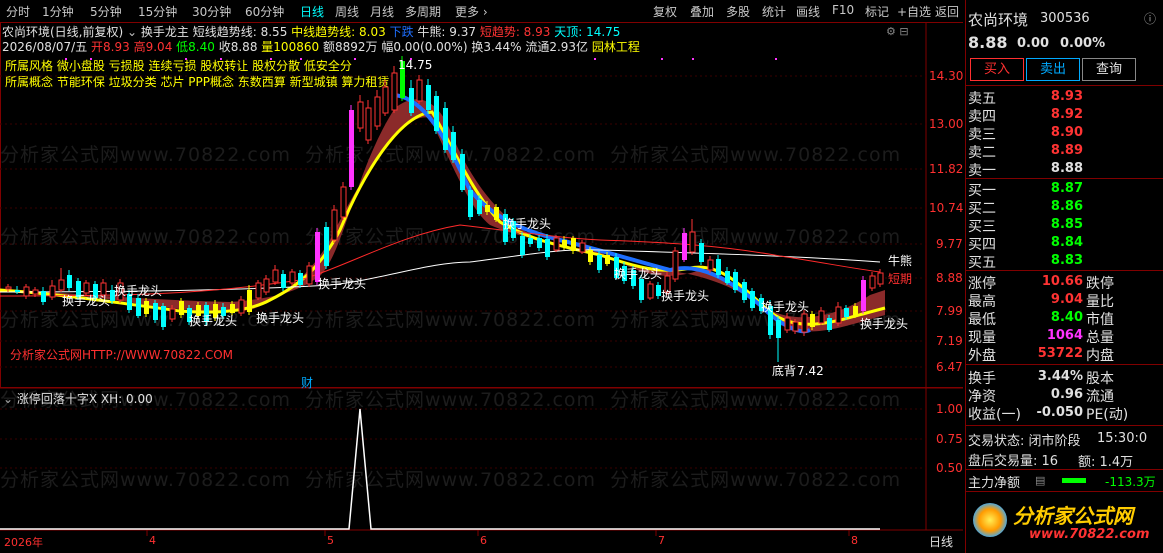  What do you see at coordinates (982, 379) in the screenshot?
I see `turnover-label: 换手` at bounding box center [982, 379].